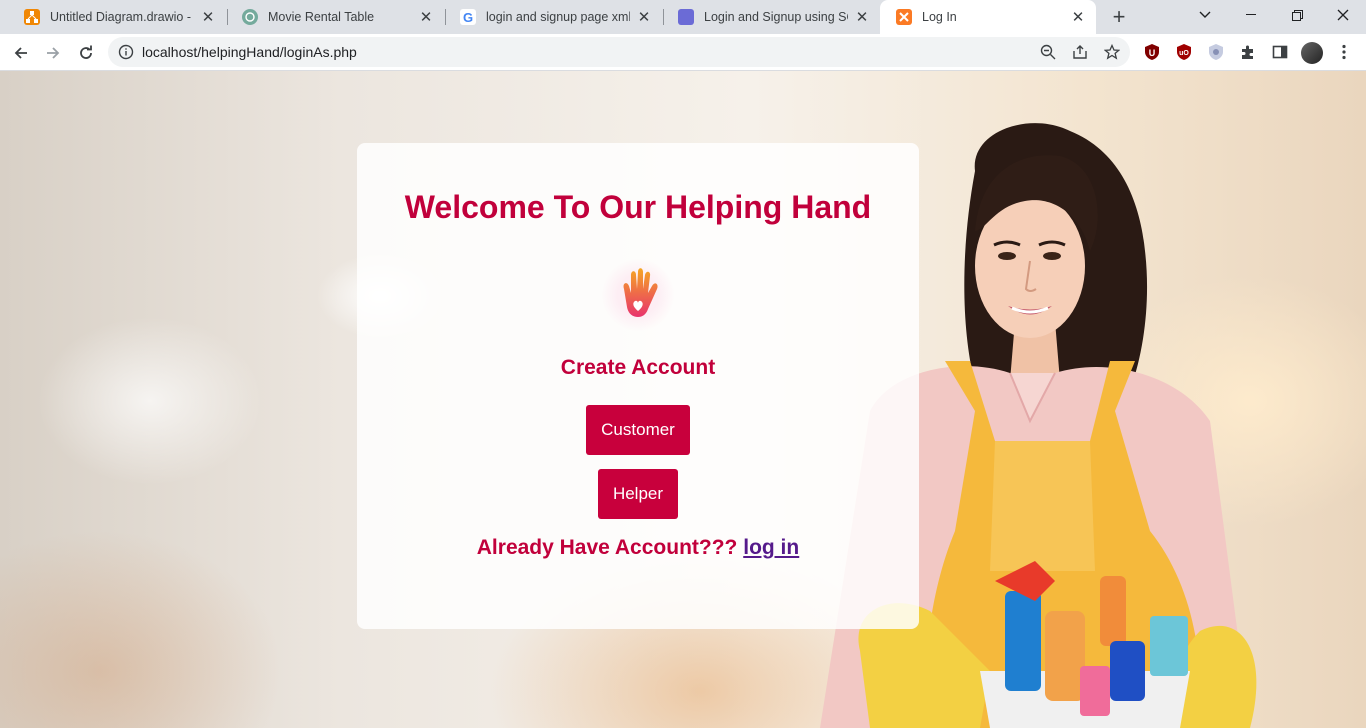 The height and width of the screenshot is (728, 1366). What do you see at coordinates (686, 17) in the screenshot?
I see `site-icon` at bounding box center [686, 17].